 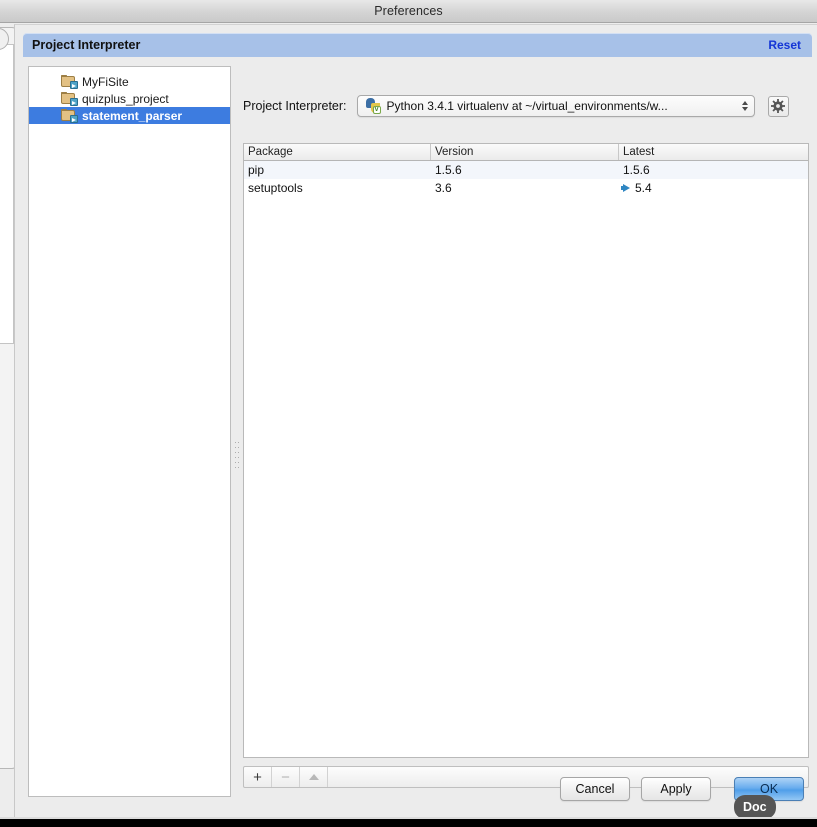 I want to click on sidebar-item-quizplus-project: quizplus_project, so click(x=129, y=98).